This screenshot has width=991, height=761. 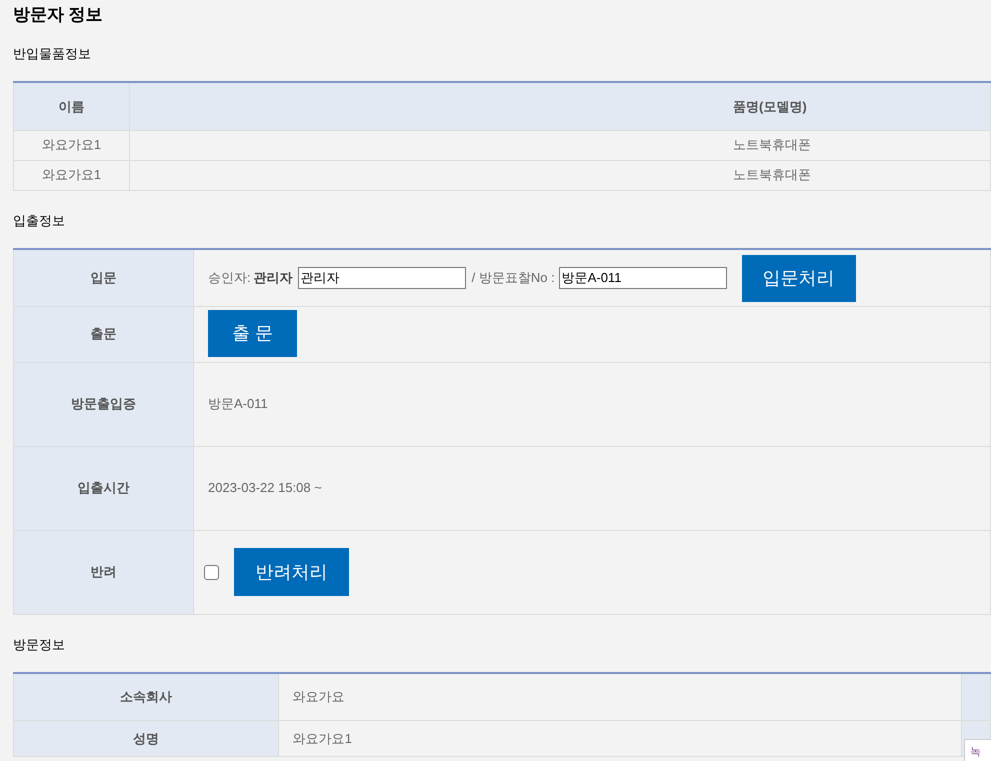 What do you see at coordinates (104, 572) in the screenshot?
I see `row-label: 반려` at bounding box center [104, 572].